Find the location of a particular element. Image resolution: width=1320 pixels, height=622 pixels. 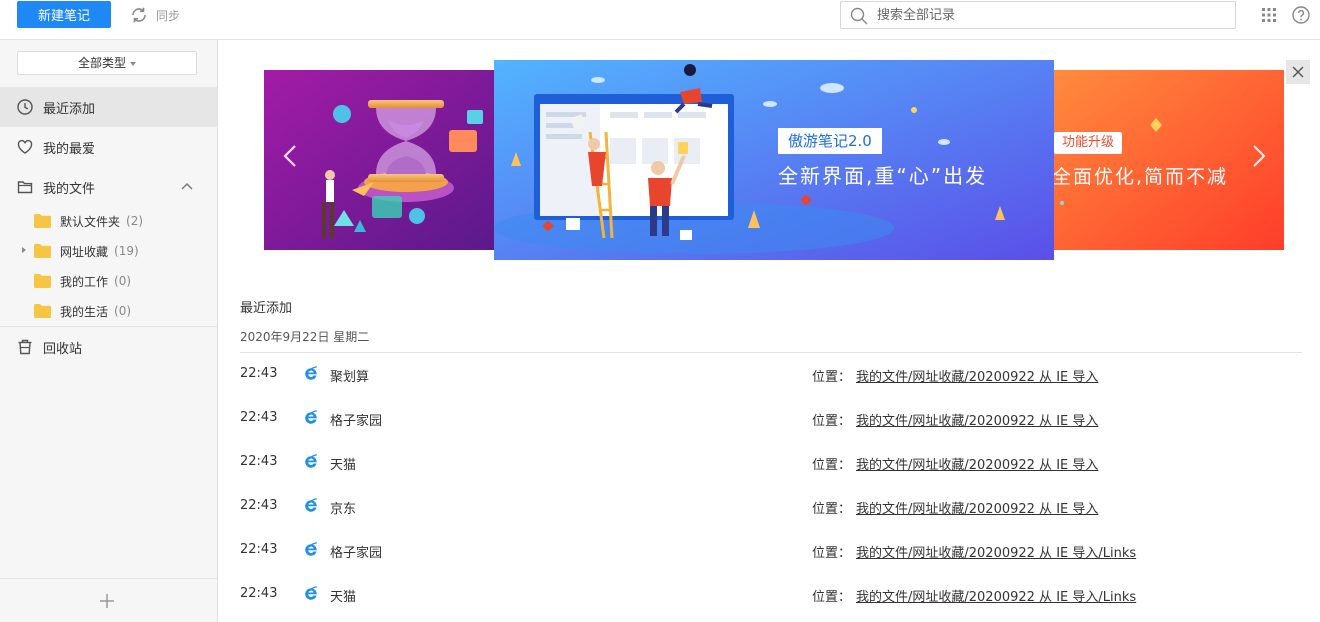

list-item: 22:43 京东 位置： 我的文件/网址收藏/20200922 从 IE 导入 is located at coordinates (771, 508).